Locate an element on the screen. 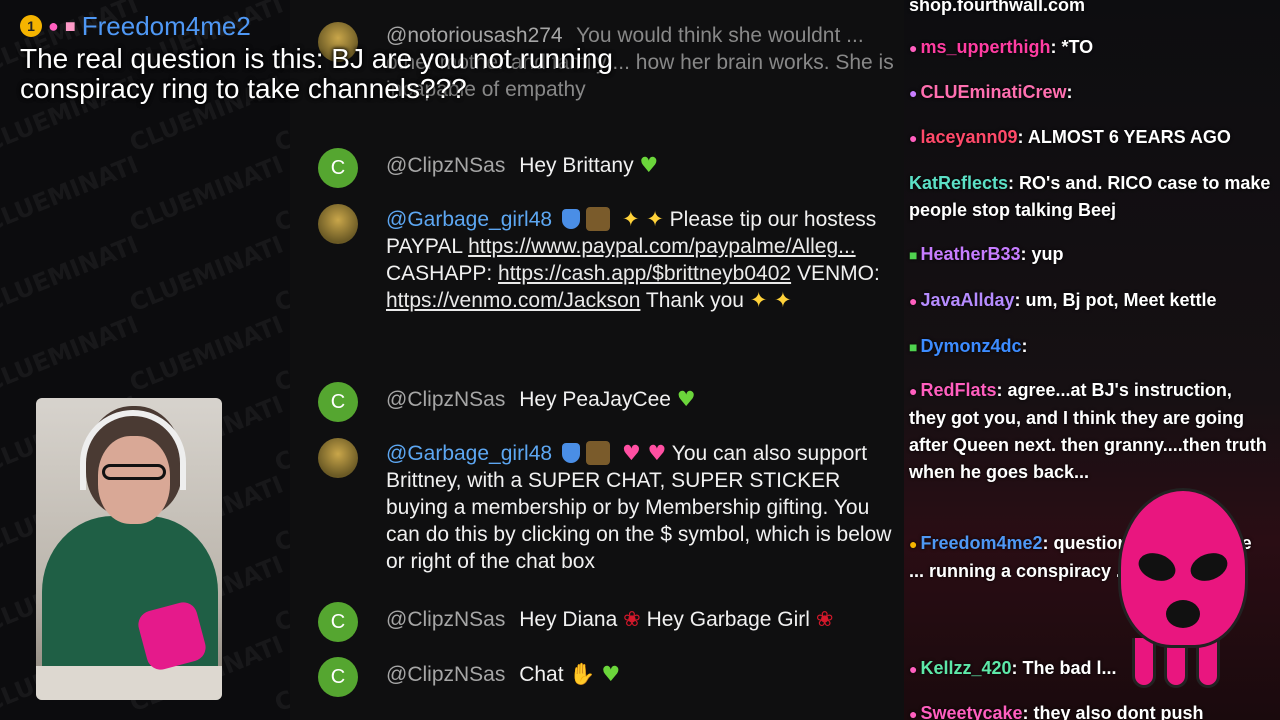 This screenshot has width=1280, height=720. chat-line: ● Sweetycake: they also dont push is located at coordinates (1090, 710).